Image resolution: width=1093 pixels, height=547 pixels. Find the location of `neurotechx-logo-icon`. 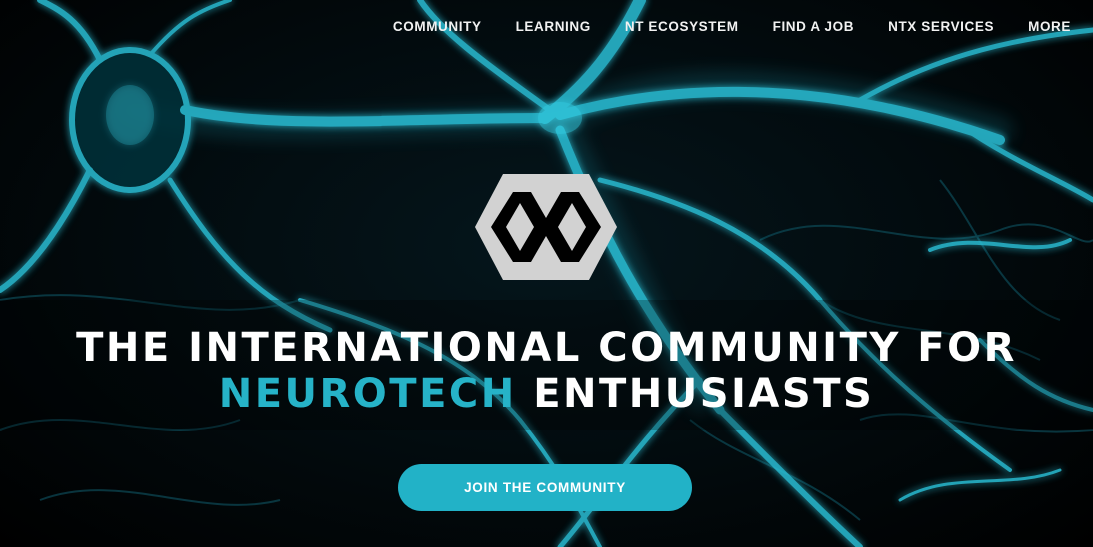

neurotechx-logo-icon is located at coordinates (546, 227).